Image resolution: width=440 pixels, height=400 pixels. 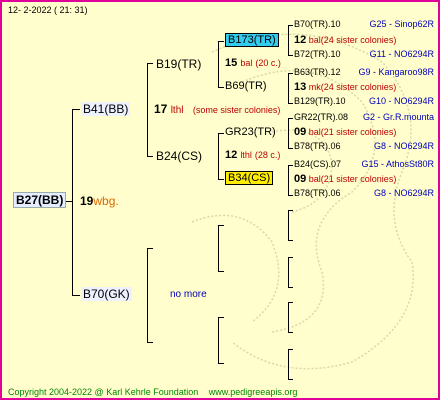 I want to click on queen-note: (some sister colonies), so click(x=236, y=110).